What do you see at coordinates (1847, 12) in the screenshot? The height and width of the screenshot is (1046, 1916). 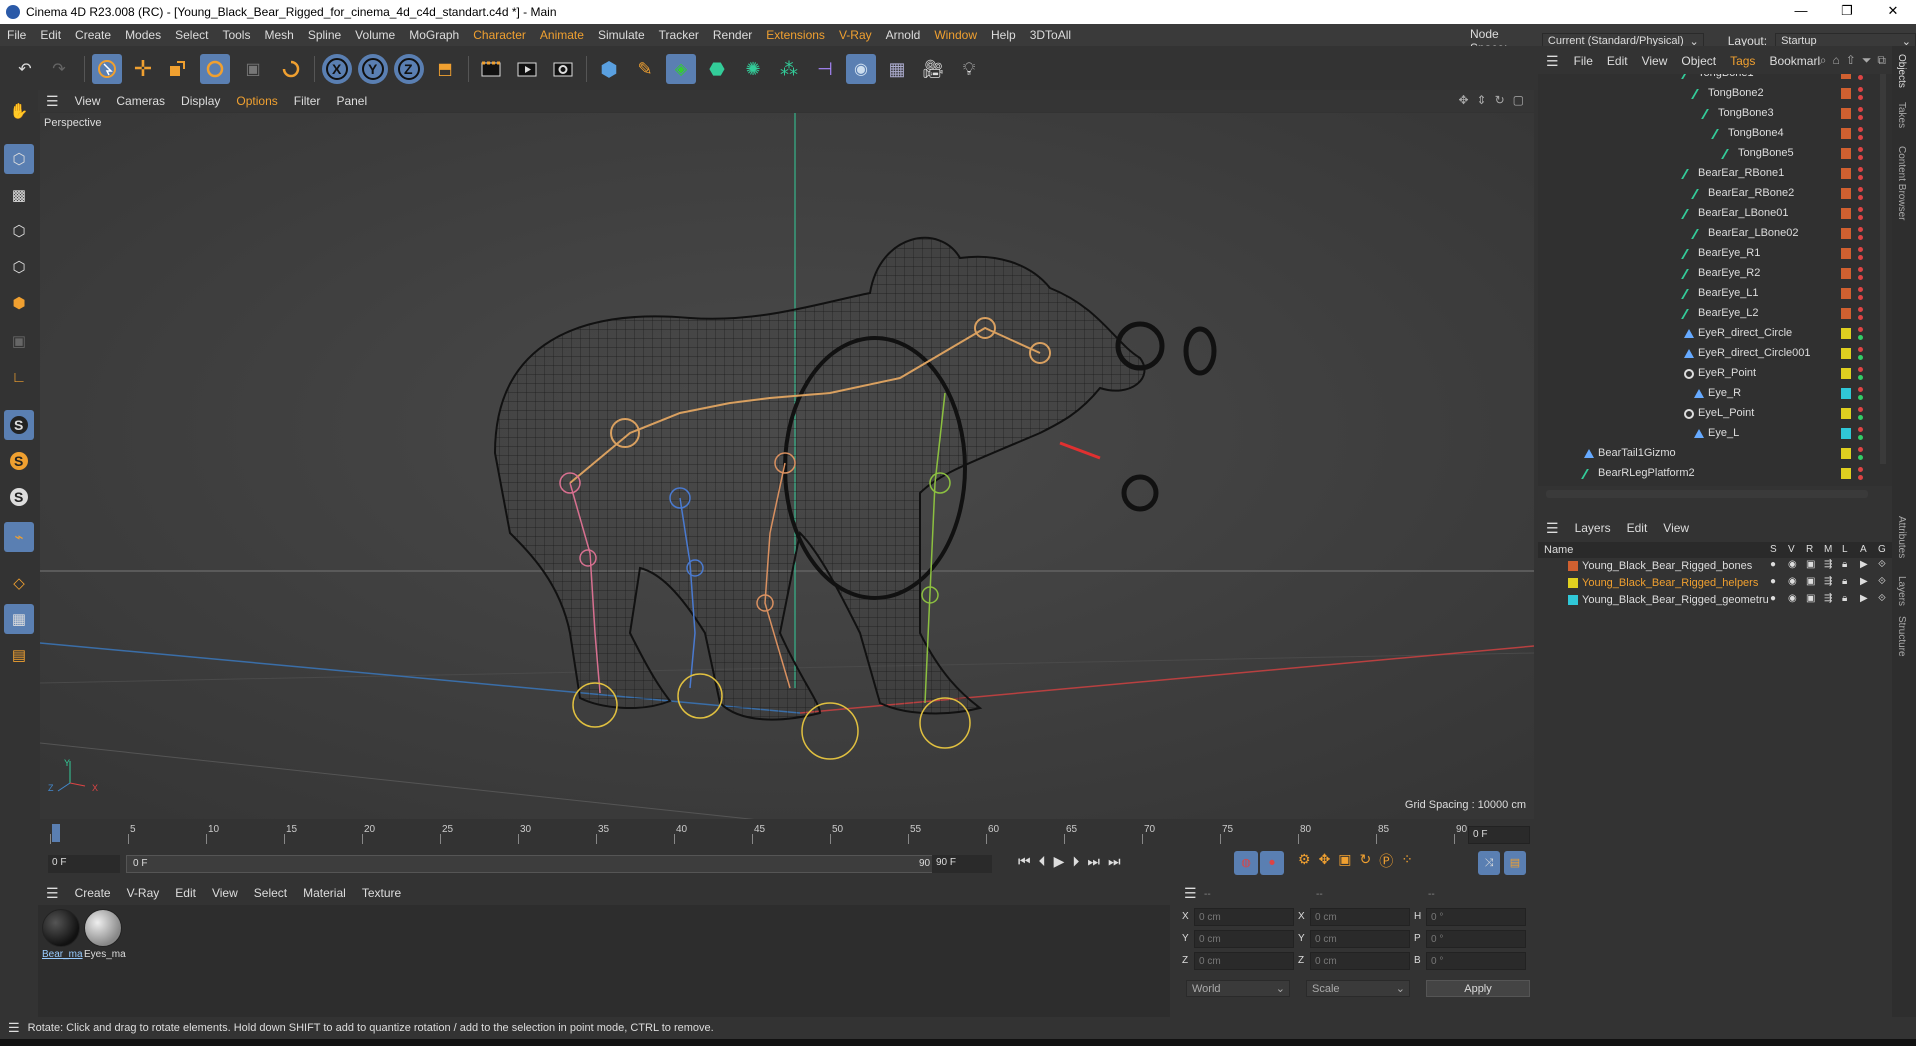 I see `restore-button: ❐` at bounding box center [1847, 12].